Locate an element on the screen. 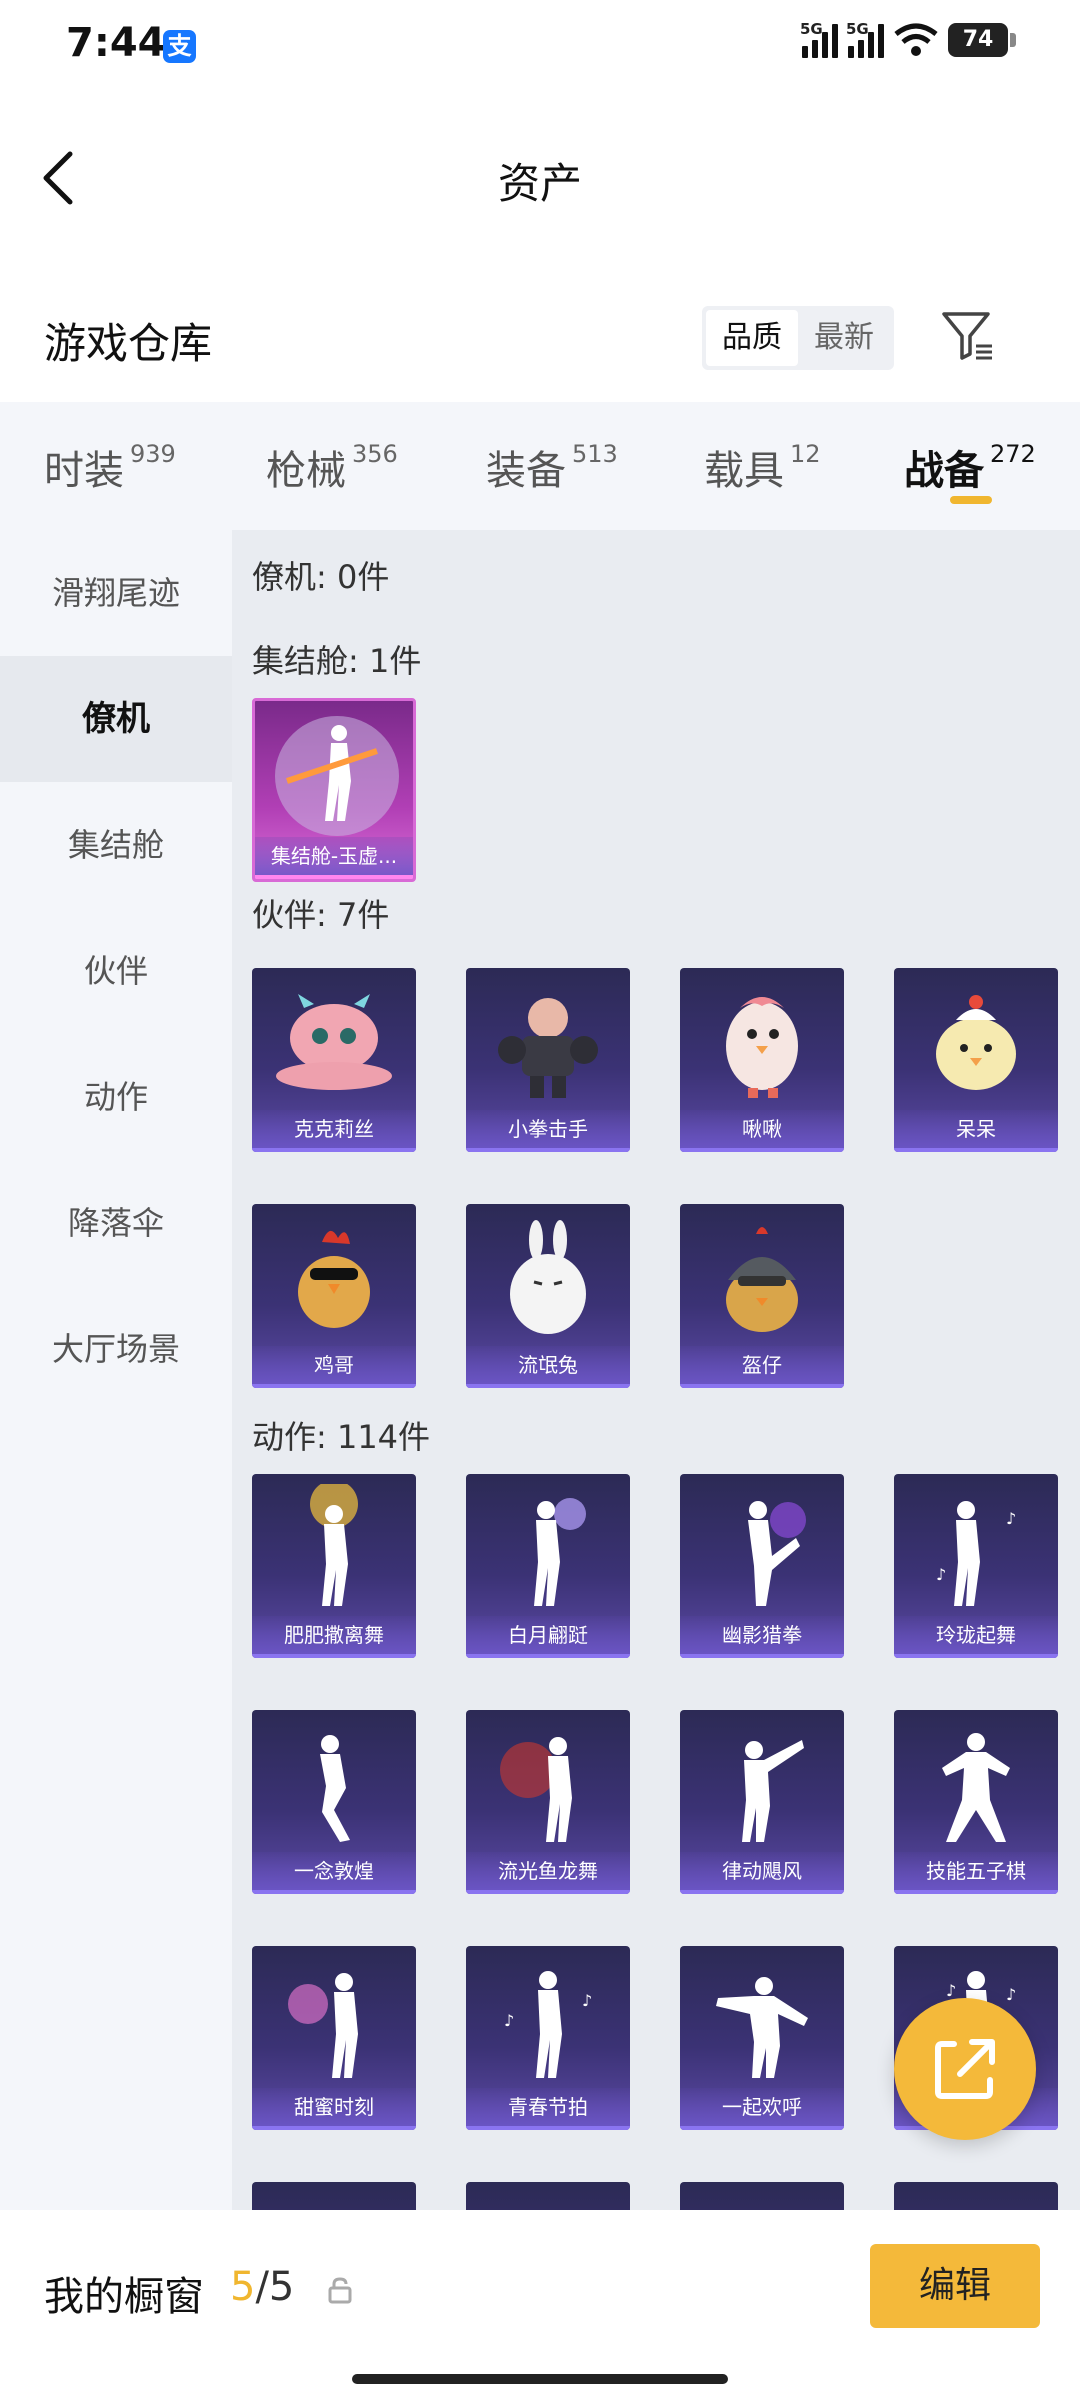 This screenshot has height=2400, width=1080. sidebar-item-wingman: 僚机 is located at coordinates (116, 719).